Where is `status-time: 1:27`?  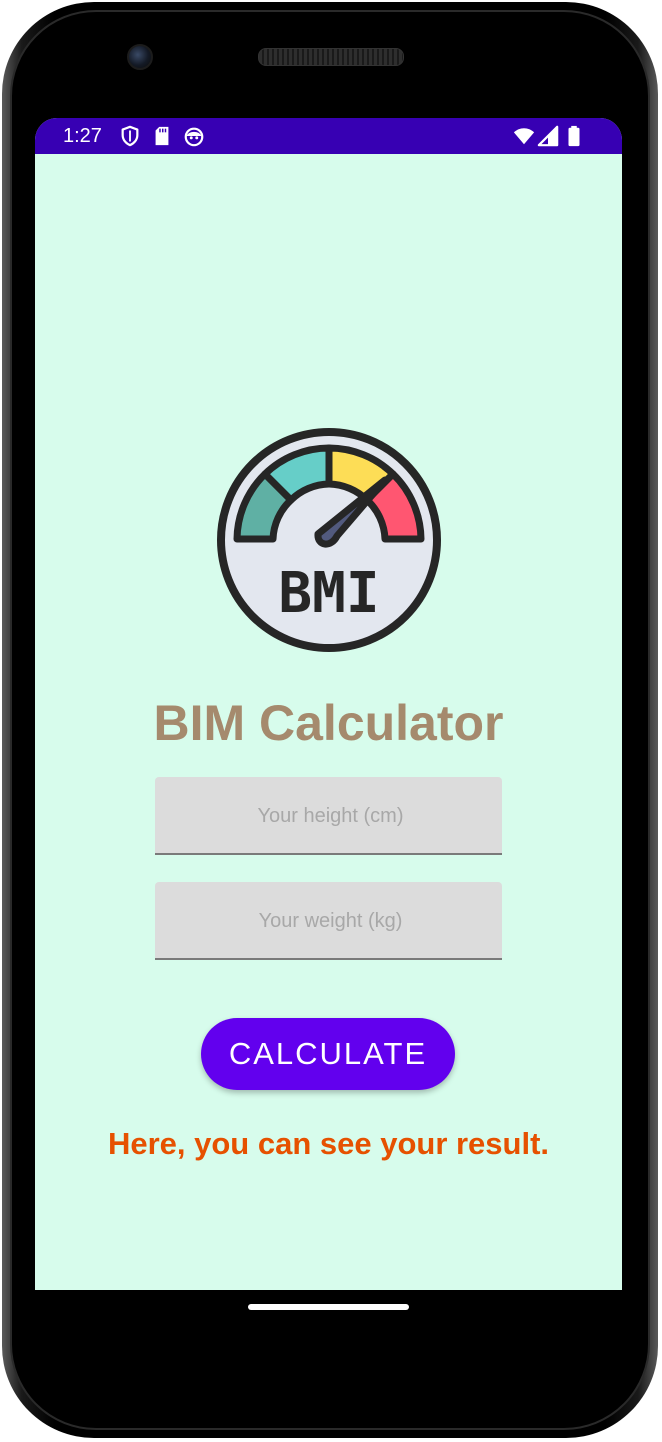 status-time: 1:27 is located at coordinates (82, 136).